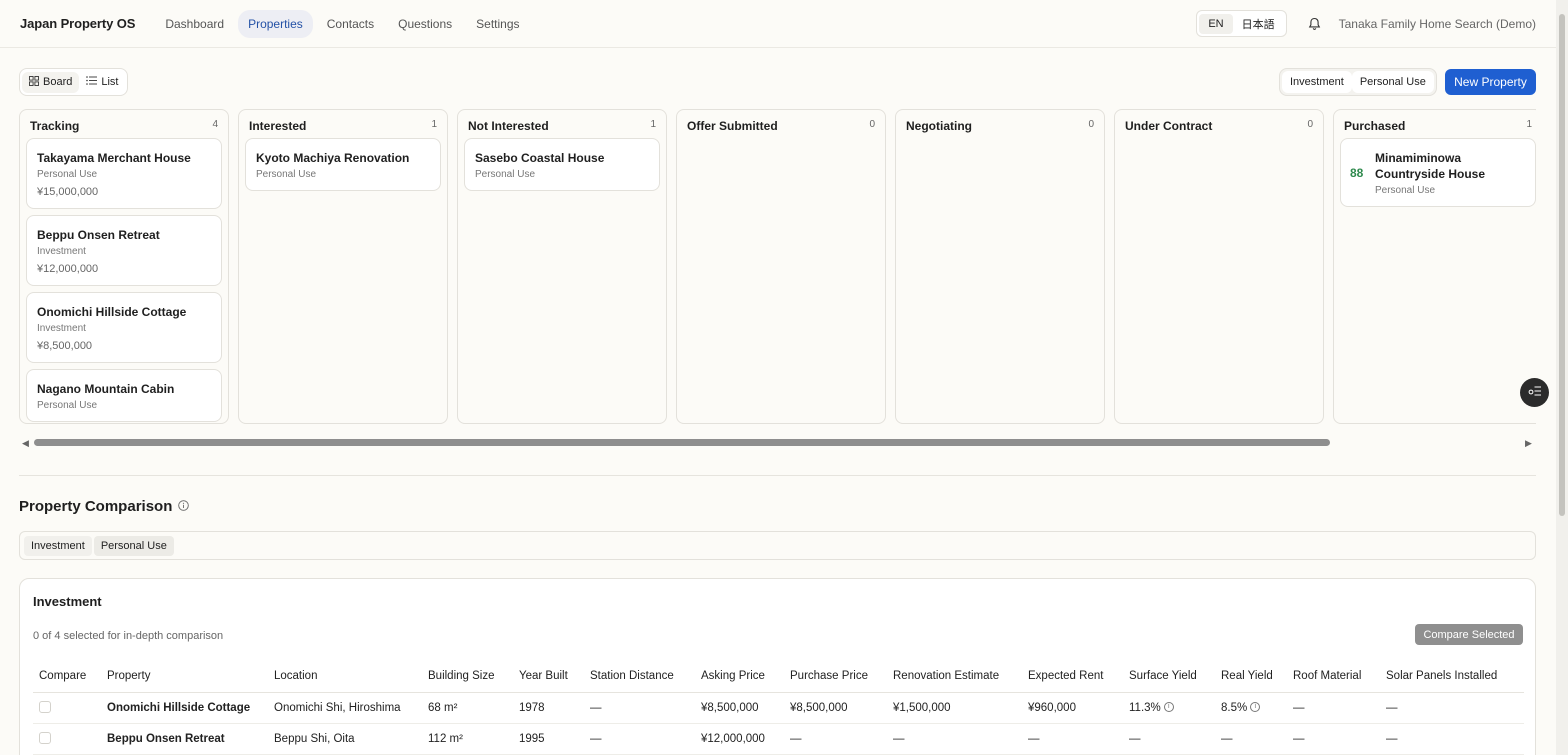 Image resolution: width=1568 pixels, height=755 pixels. Describe the element at coordinates (1072, 677) in the screenshot. I see `header-expected-rent: Expected Rent` at that location.